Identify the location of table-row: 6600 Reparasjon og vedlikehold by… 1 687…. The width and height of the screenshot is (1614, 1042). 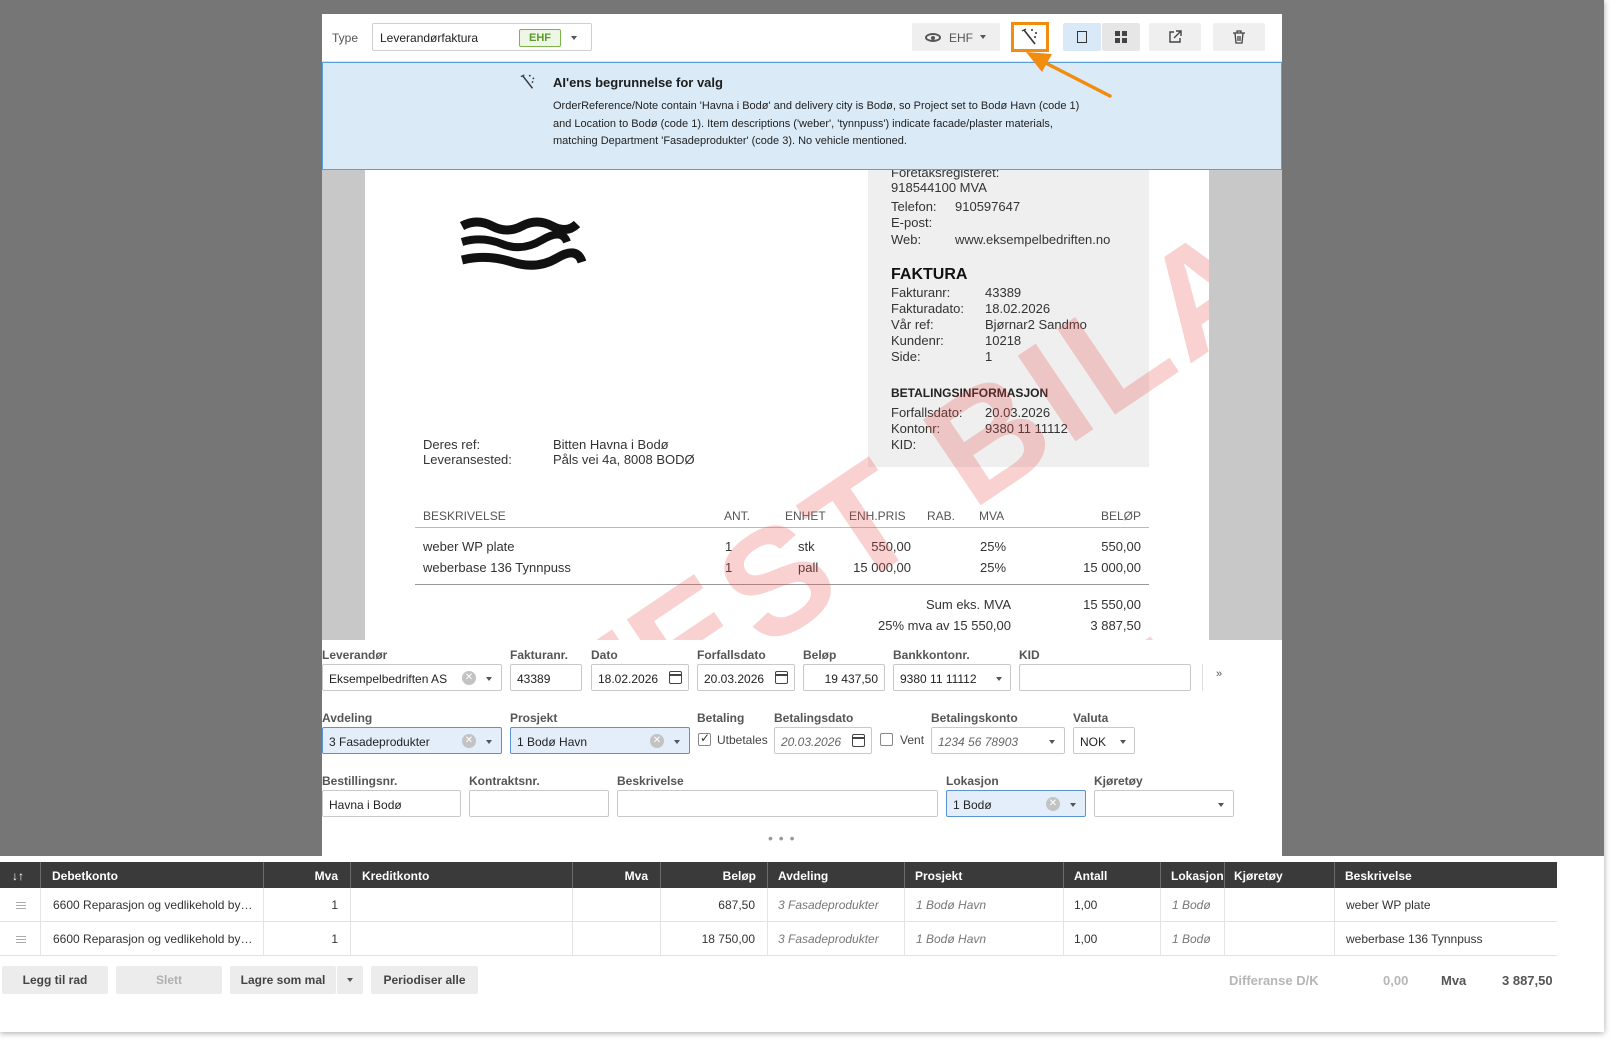
(778, 905).